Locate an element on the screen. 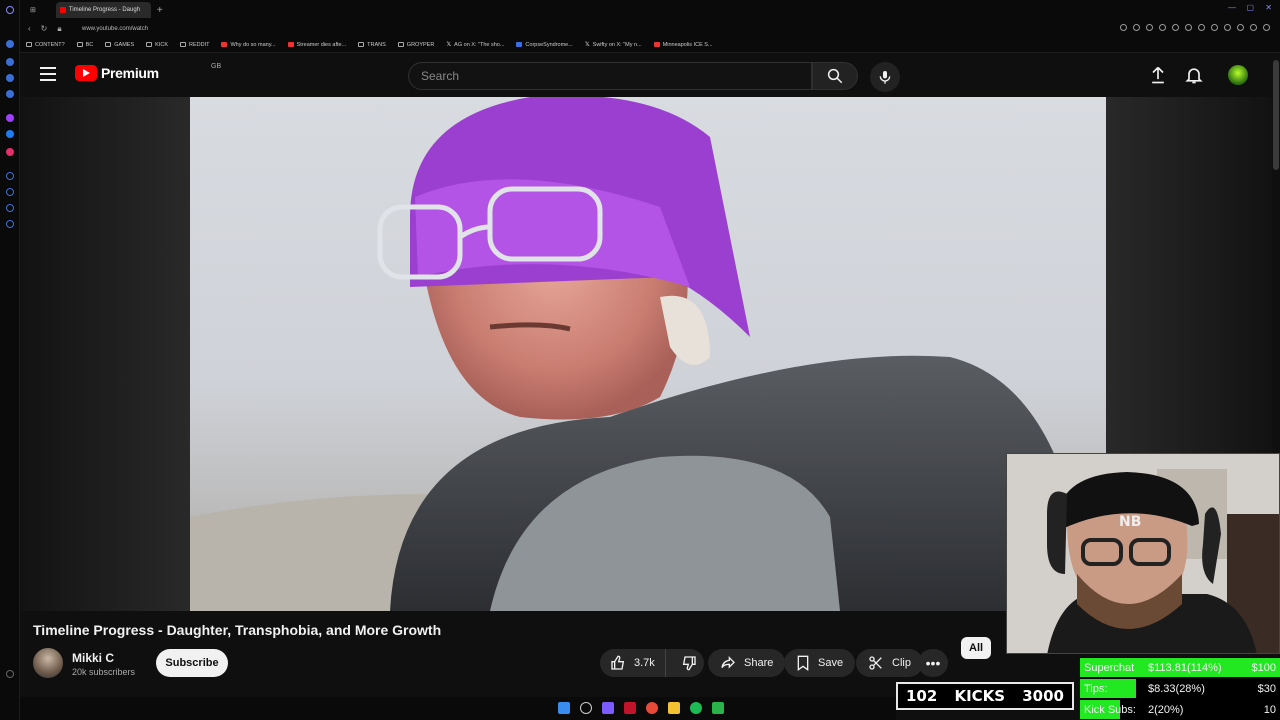 Image resolution: width=1280 pixels, height=720 pixels. windows-start-icon is located at coordinates (564, 708).